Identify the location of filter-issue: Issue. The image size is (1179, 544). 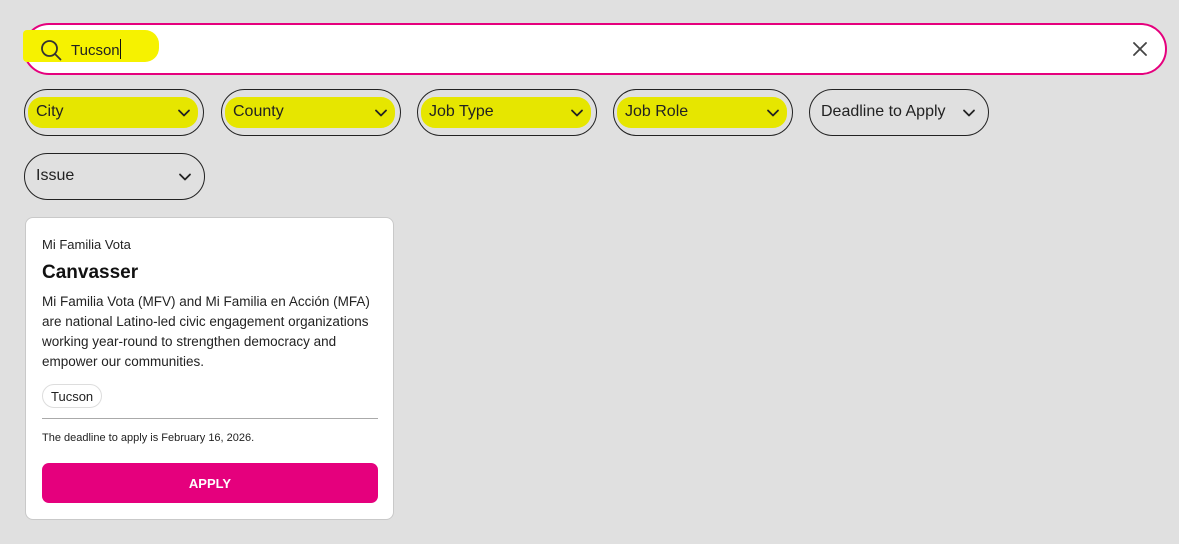
(114, 176).